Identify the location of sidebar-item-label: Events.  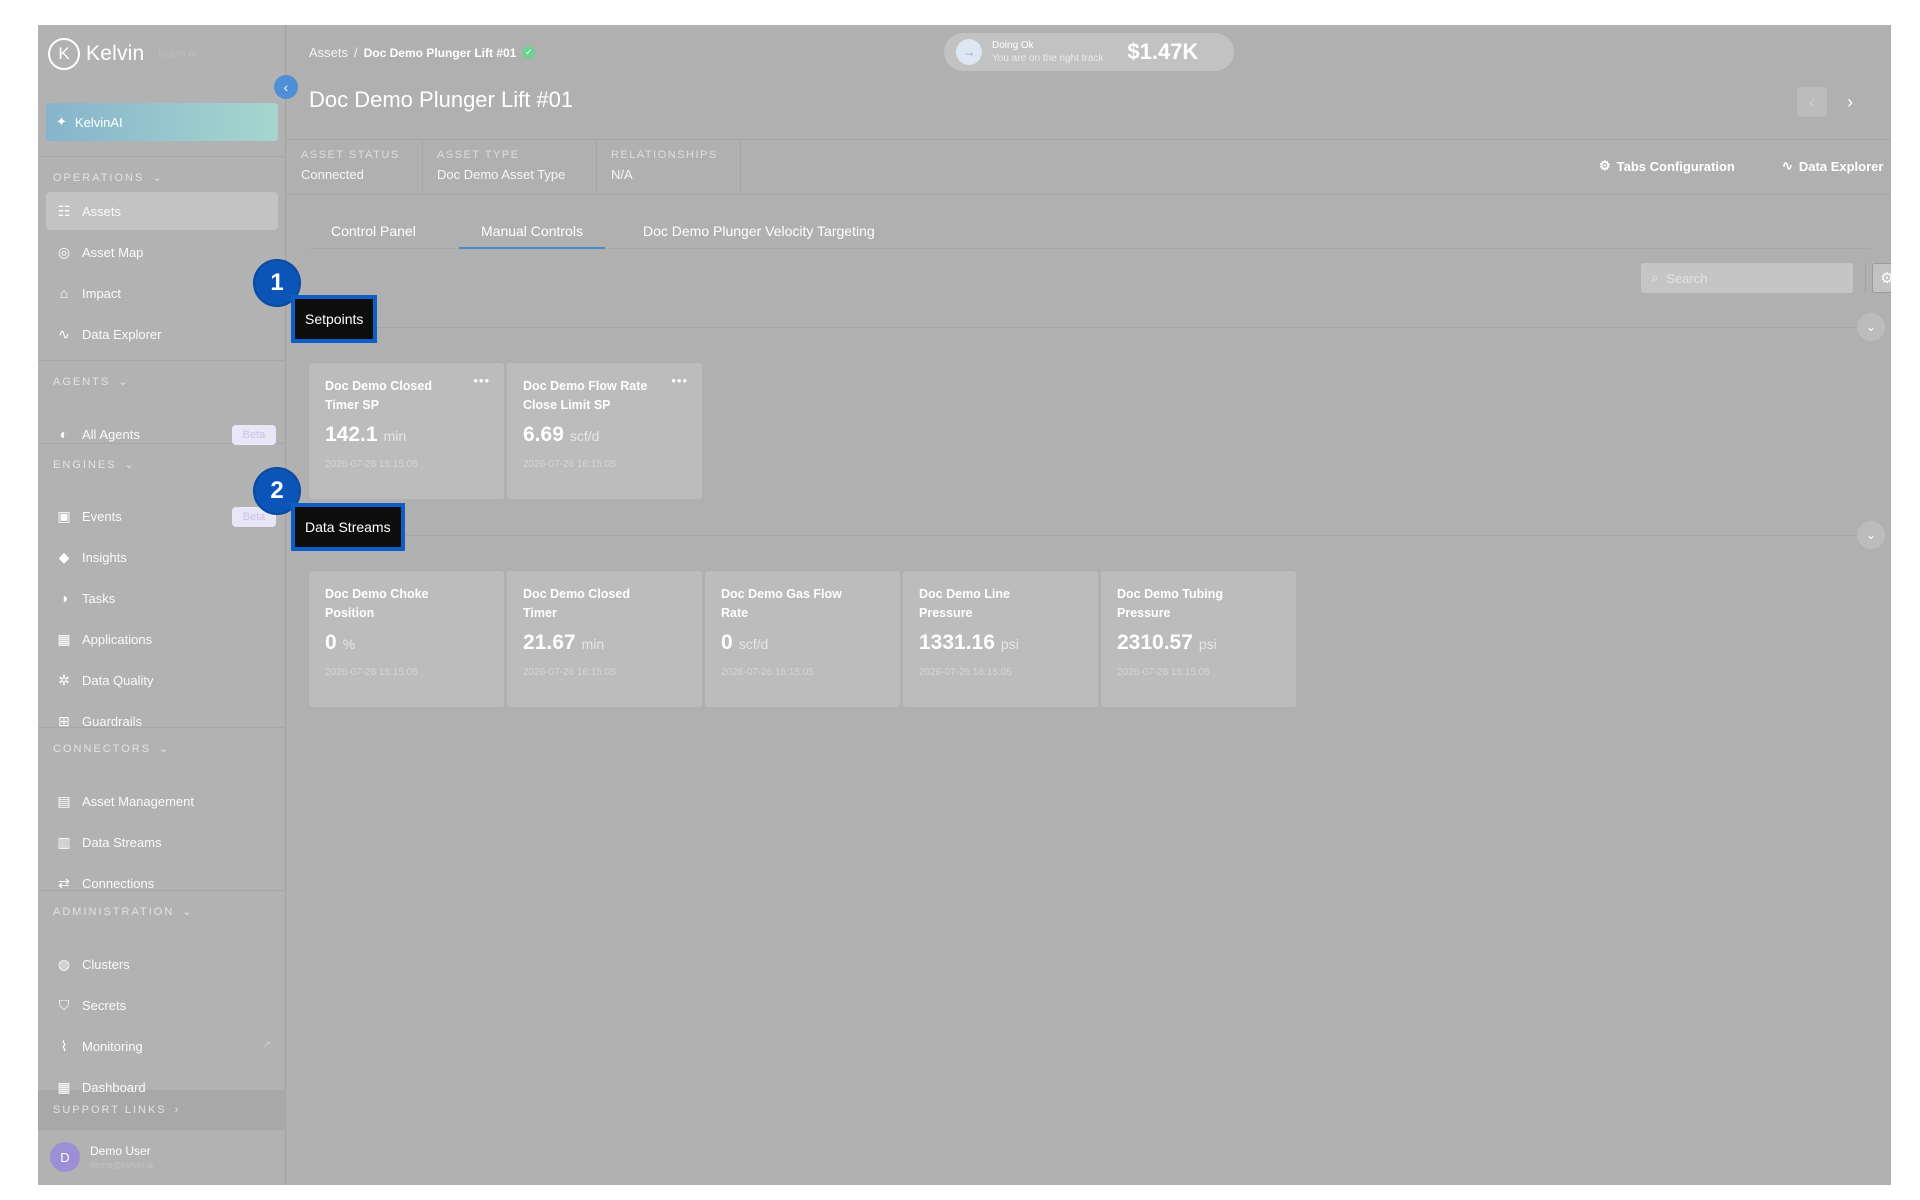
(102, 516).